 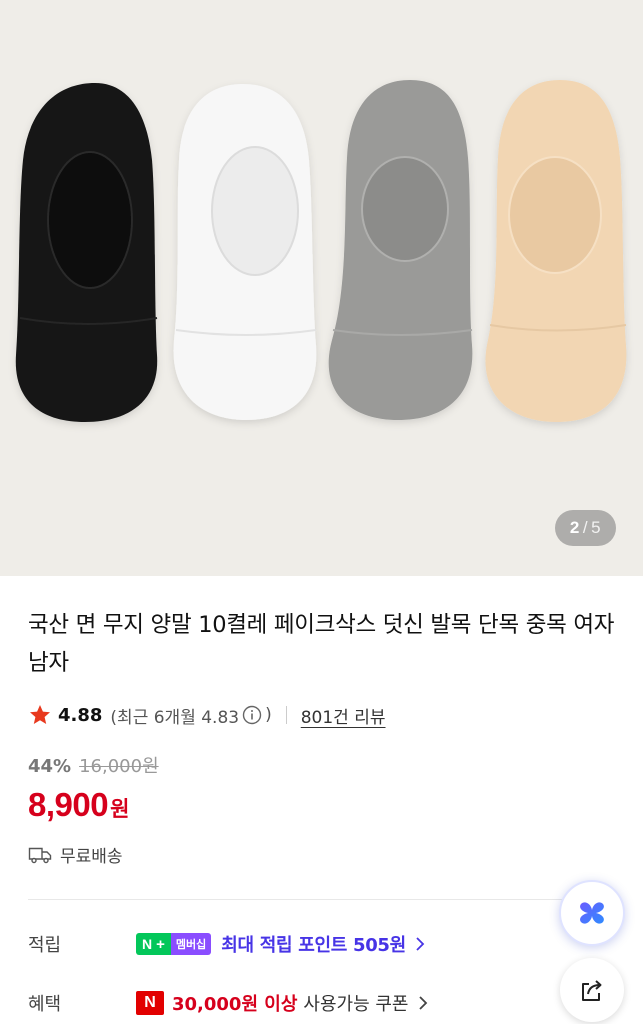 I want to click on rating-score: 4.88, so click(x=80, y=715).